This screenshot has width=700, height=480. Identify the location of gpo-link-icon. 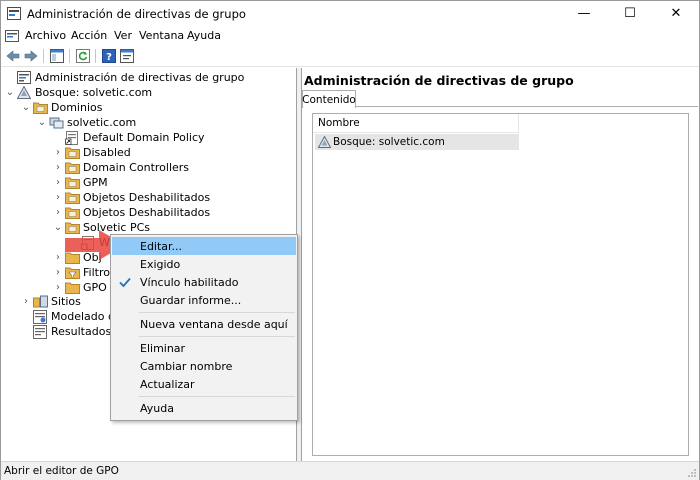
(72, 137).